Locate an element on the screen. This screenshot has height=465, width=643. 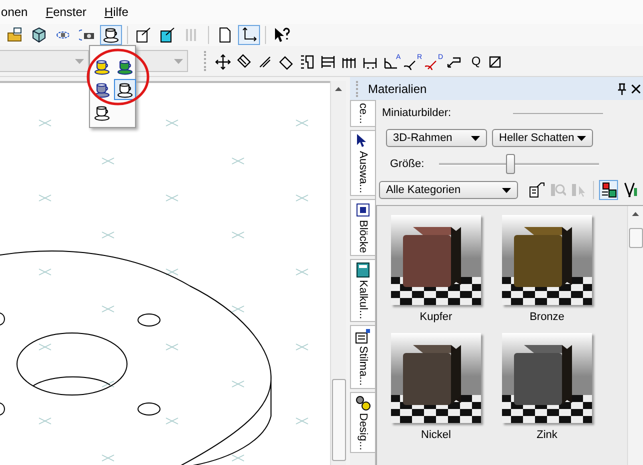
calculator-icon is located at coordinates (363, 270).